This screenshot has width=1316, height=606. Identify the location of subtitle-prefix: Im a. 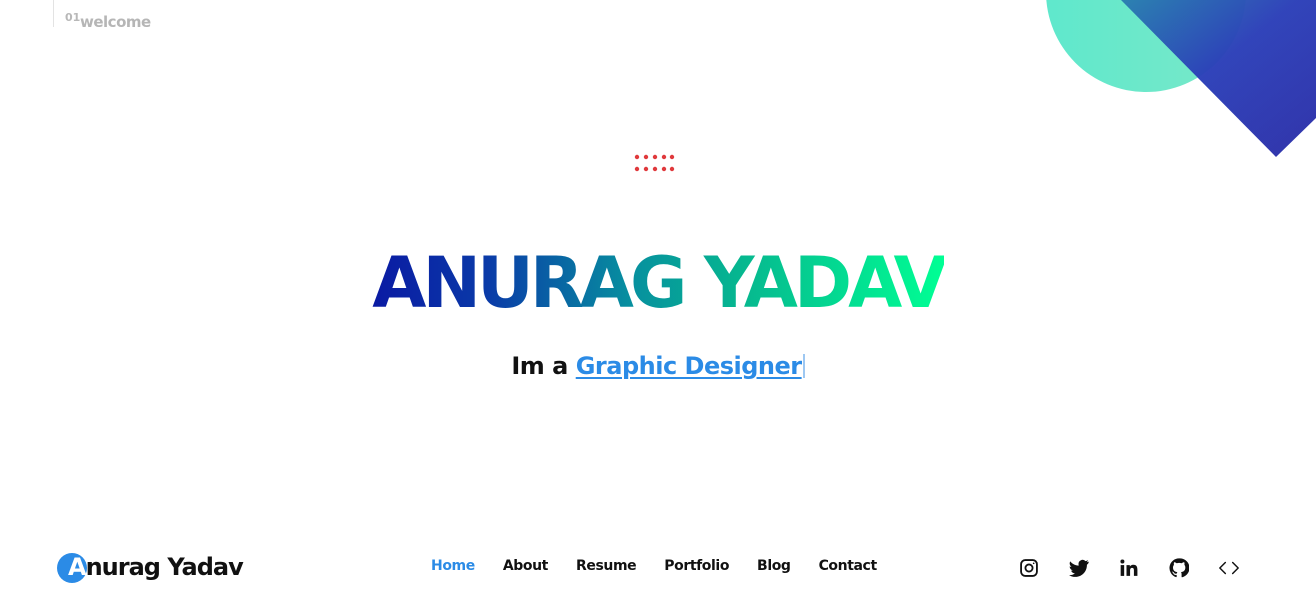
(539, 366).